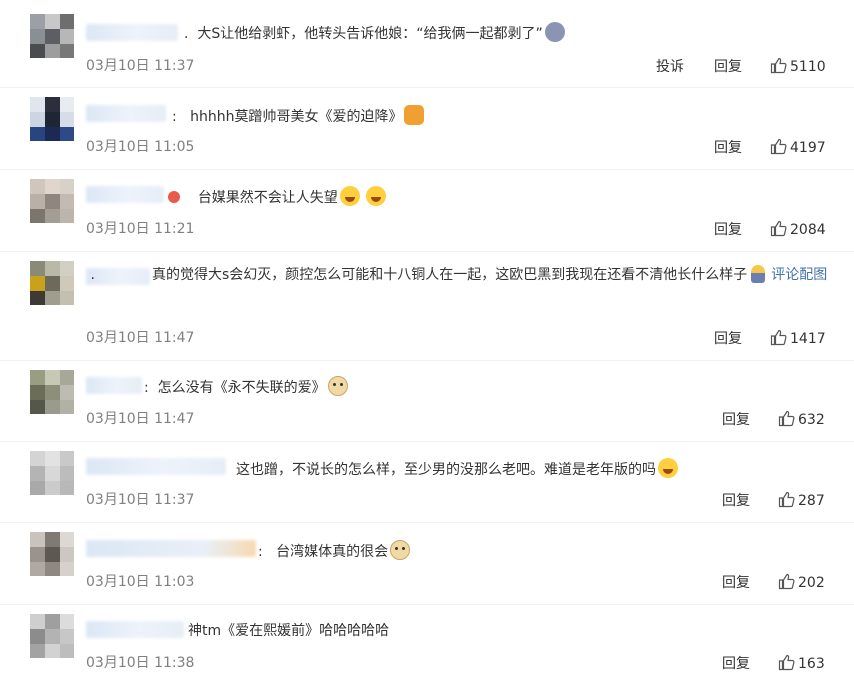  I want to click on like-button: 2084, so click(798, 229).